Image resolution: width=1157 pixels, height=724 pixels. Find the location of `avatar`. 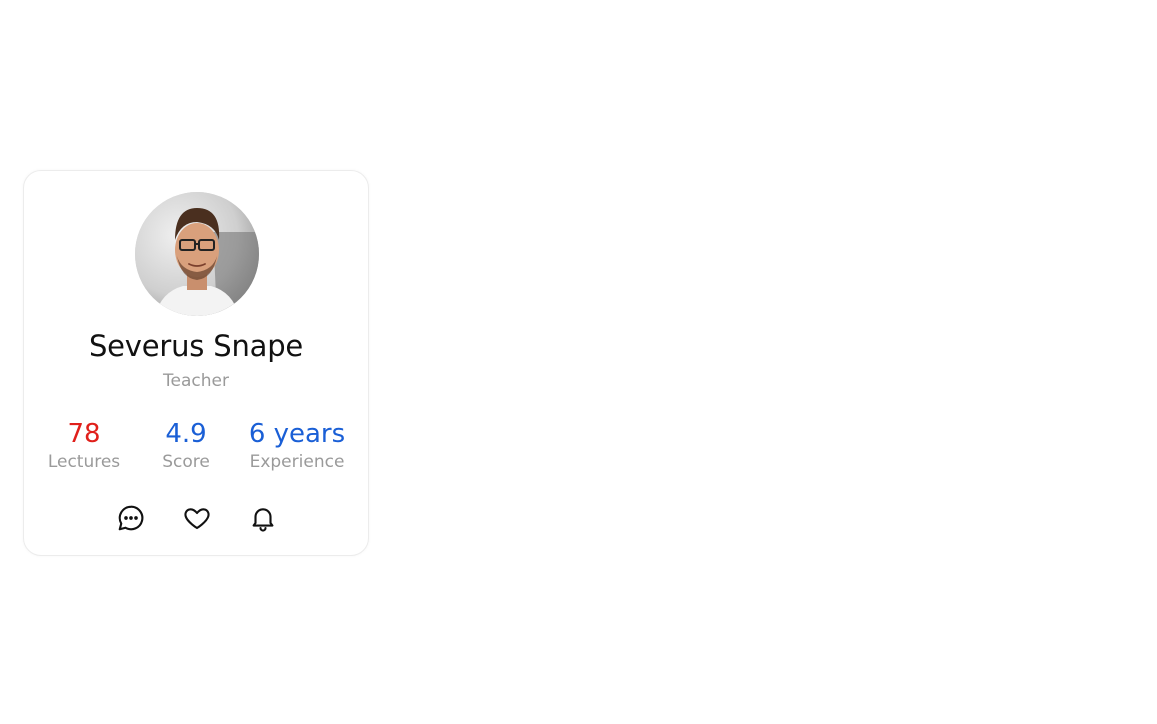

avatar is located at coordinates (197, 254).